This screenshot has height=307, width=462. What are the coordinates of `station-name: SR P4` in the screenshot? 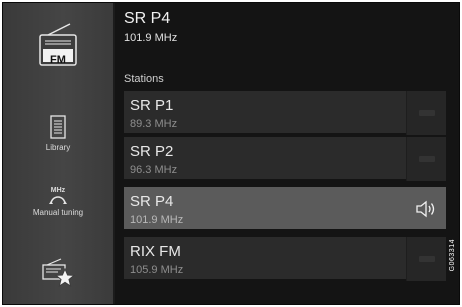 It's located at (152, 201).